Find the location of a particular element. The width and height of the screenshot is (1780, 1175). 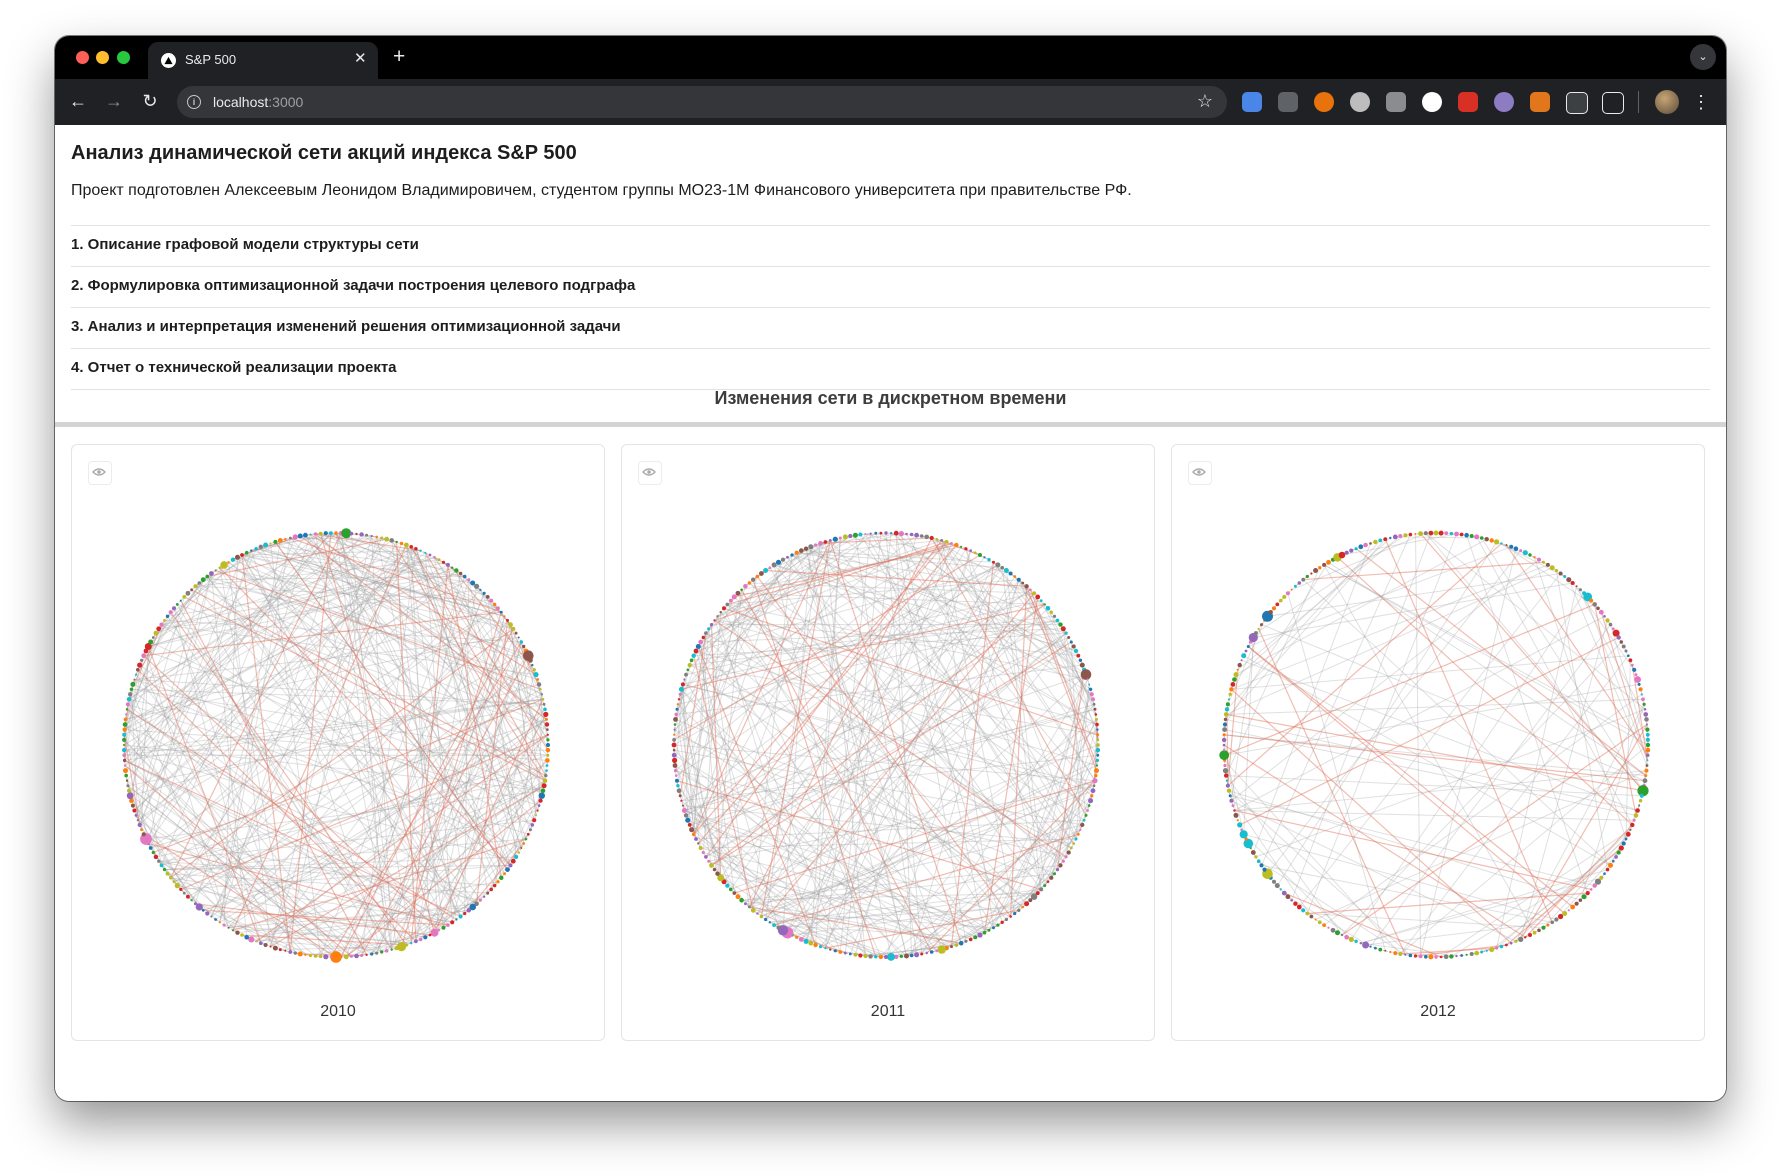

camera-extension-icon is located at coordinates (1396, 102).